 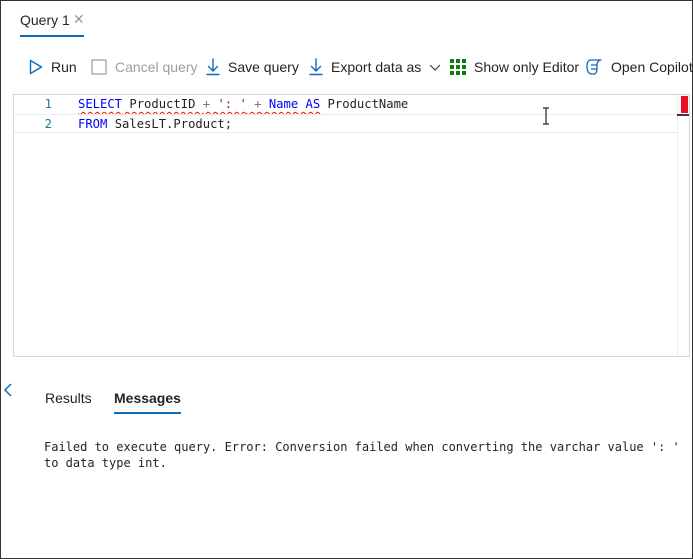 I want to click on cancel-query-button: Cancel query, so click(x=144, y=67).